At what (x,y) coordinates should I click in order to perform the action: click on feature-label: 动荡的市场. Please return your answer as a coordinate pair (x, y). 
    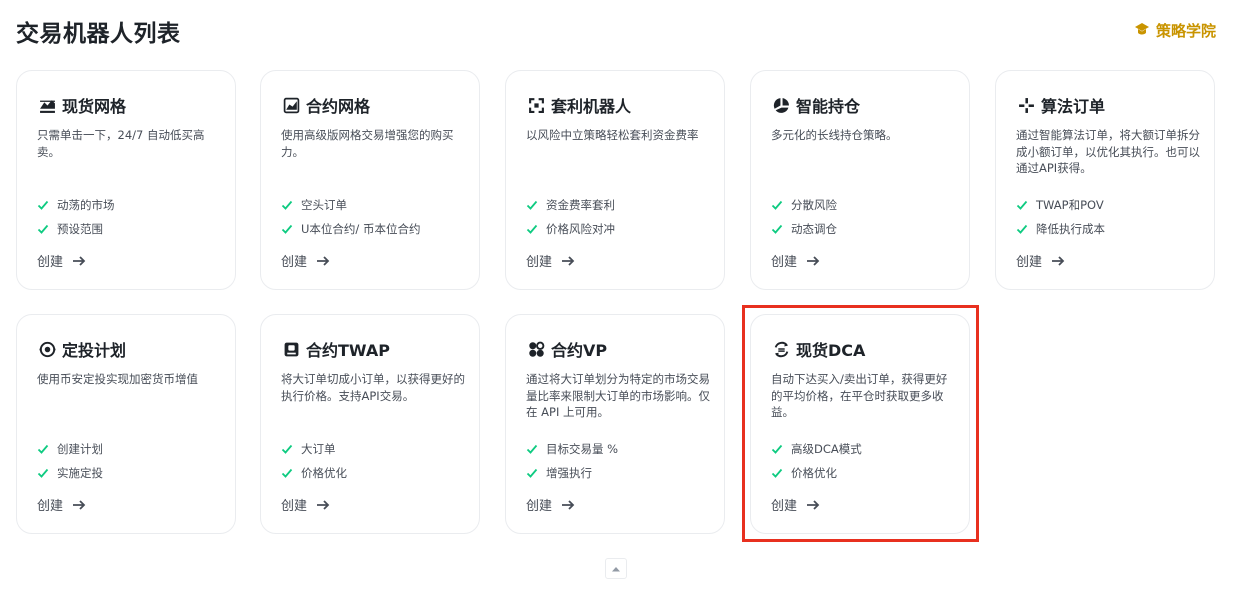
    Looking at the image, I should click on (86, 205).